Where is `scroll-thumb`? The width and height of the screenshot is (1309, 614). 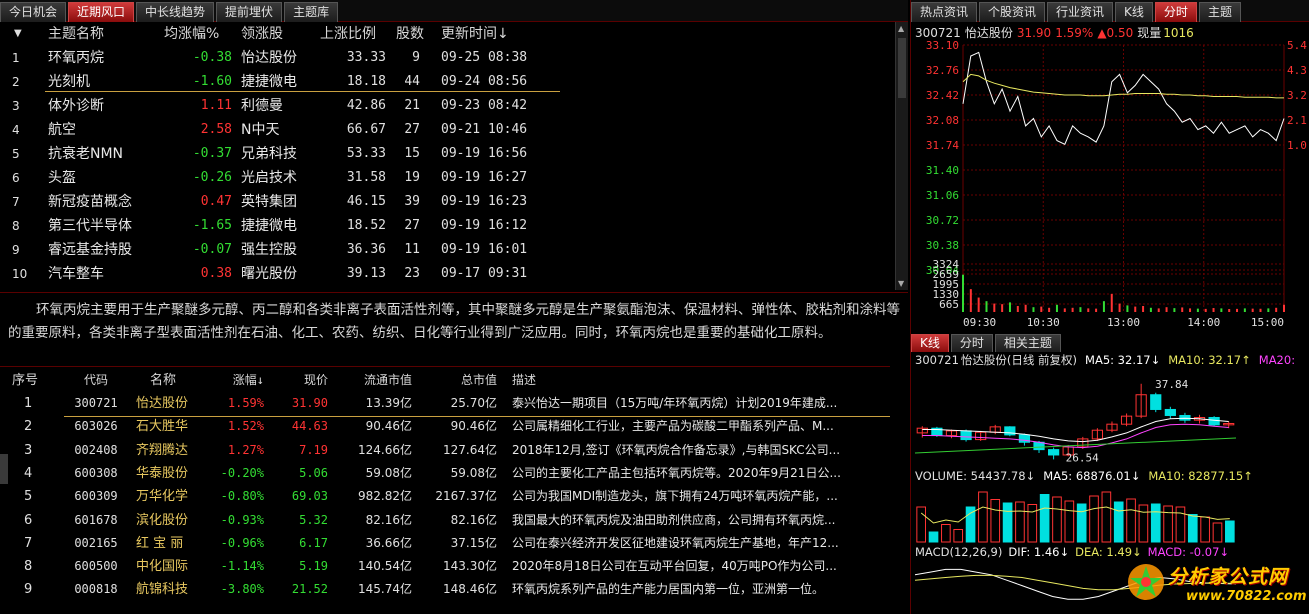 scroll-thumb is located at coordinates (902, 68).